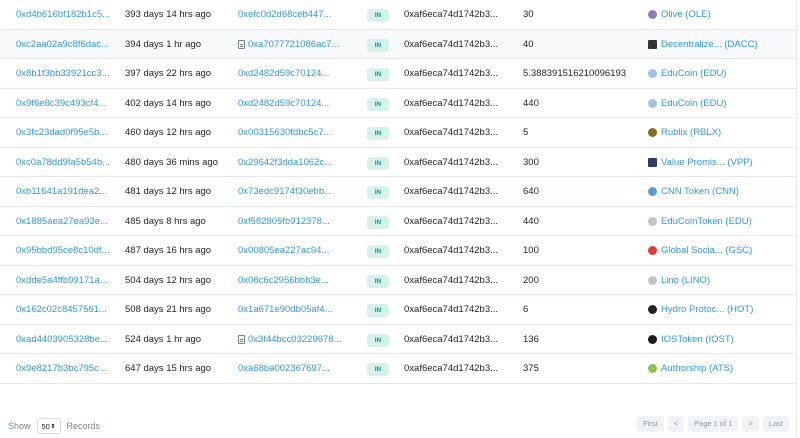 This screenshot has width=800, height=438. Describe the element at coordinates (707, 309) in the screenshot. I see `token-name-link: Hydro Protoc... (HOT)` at that location.